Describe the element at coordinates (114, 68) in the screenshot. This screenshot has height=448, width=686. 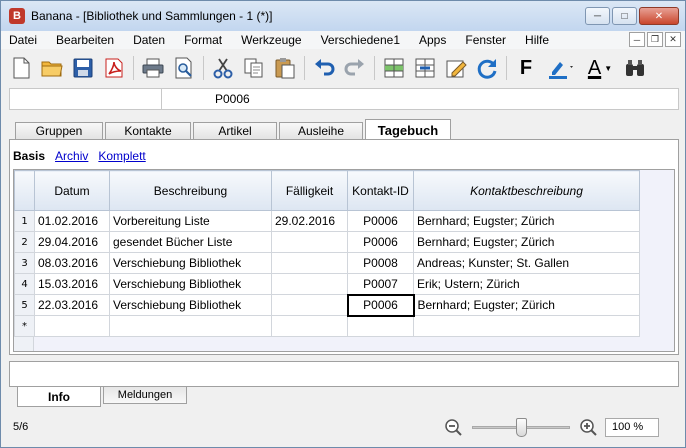
I see `pdf-button` at that location.